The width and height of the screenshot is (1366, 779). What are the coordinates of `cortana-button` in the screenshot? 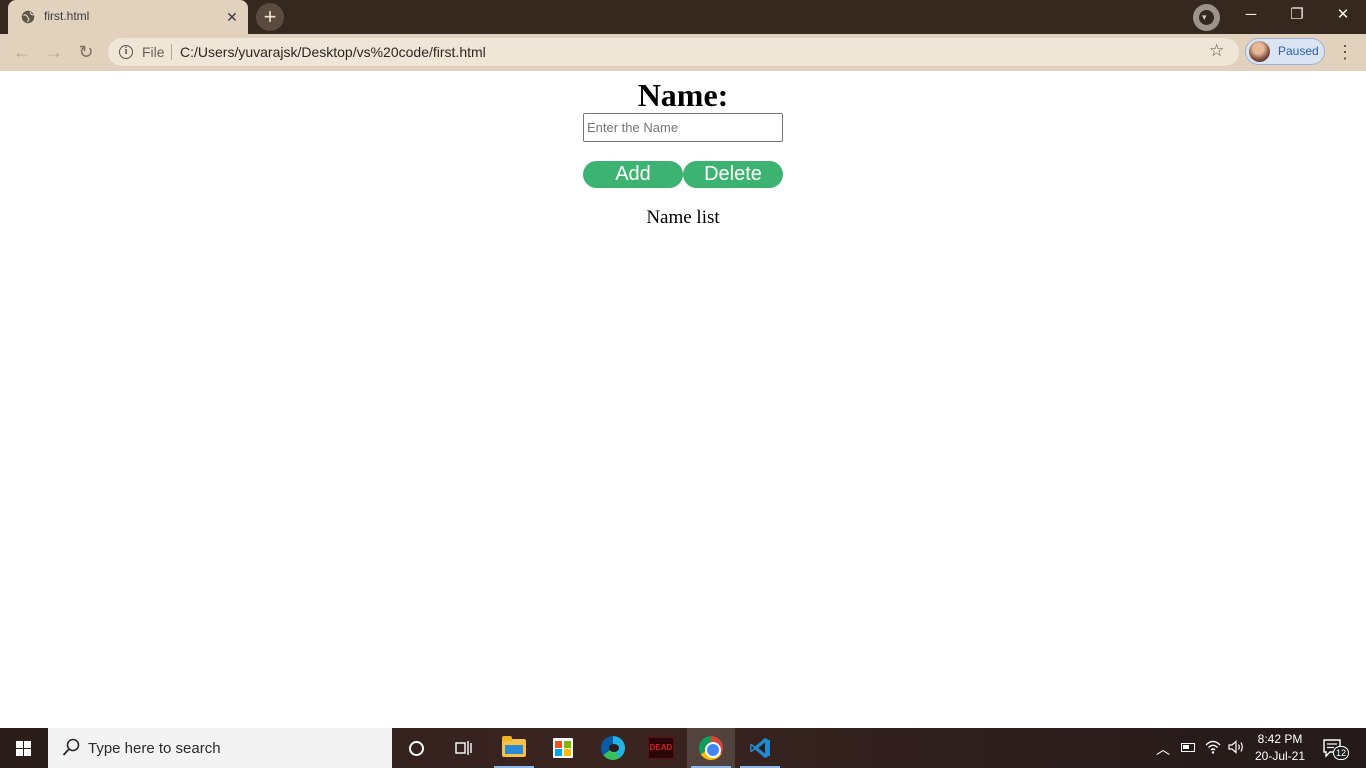 It's located at (416, 748).